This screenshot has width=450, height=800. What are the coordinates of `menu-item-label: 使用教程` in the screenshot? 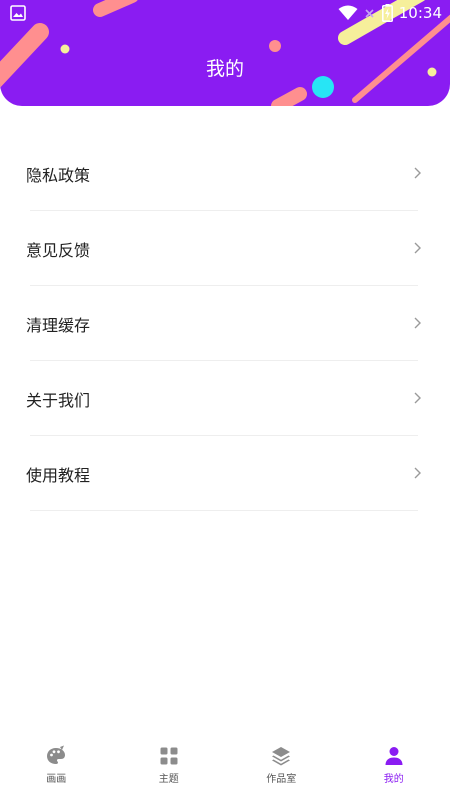 It's located at (58, 475).